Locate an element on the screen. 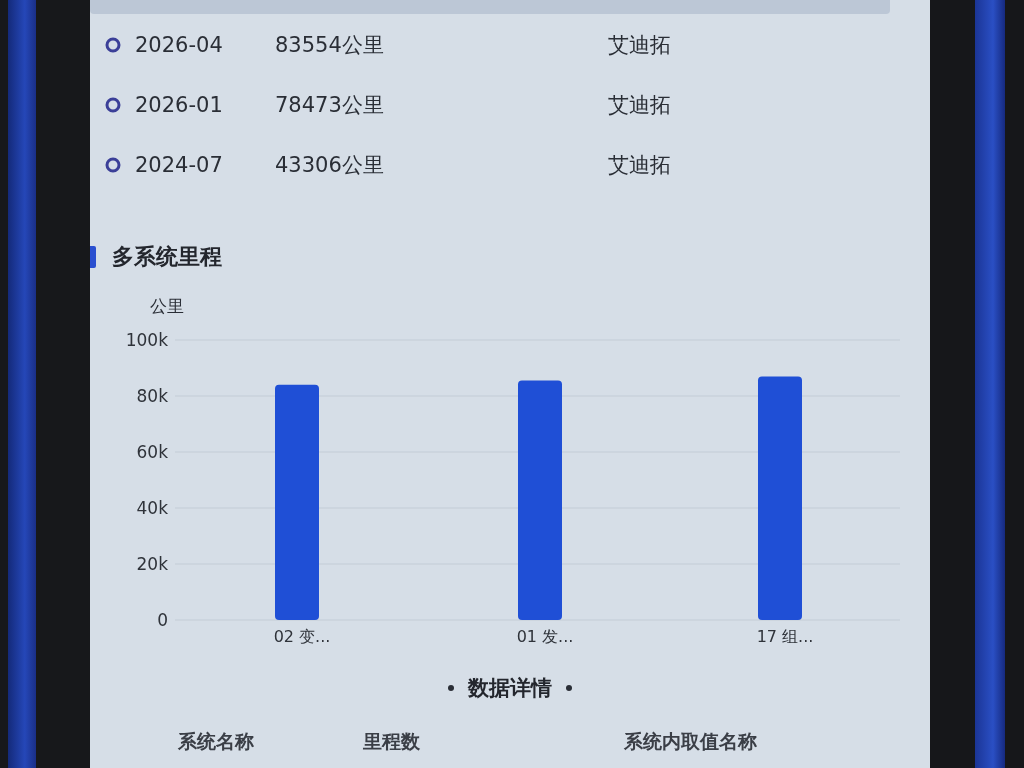 Image resolution: width=1024 pixels, height=768 pixels. record-date: 2026-04 is located at coordinates (179, 45).